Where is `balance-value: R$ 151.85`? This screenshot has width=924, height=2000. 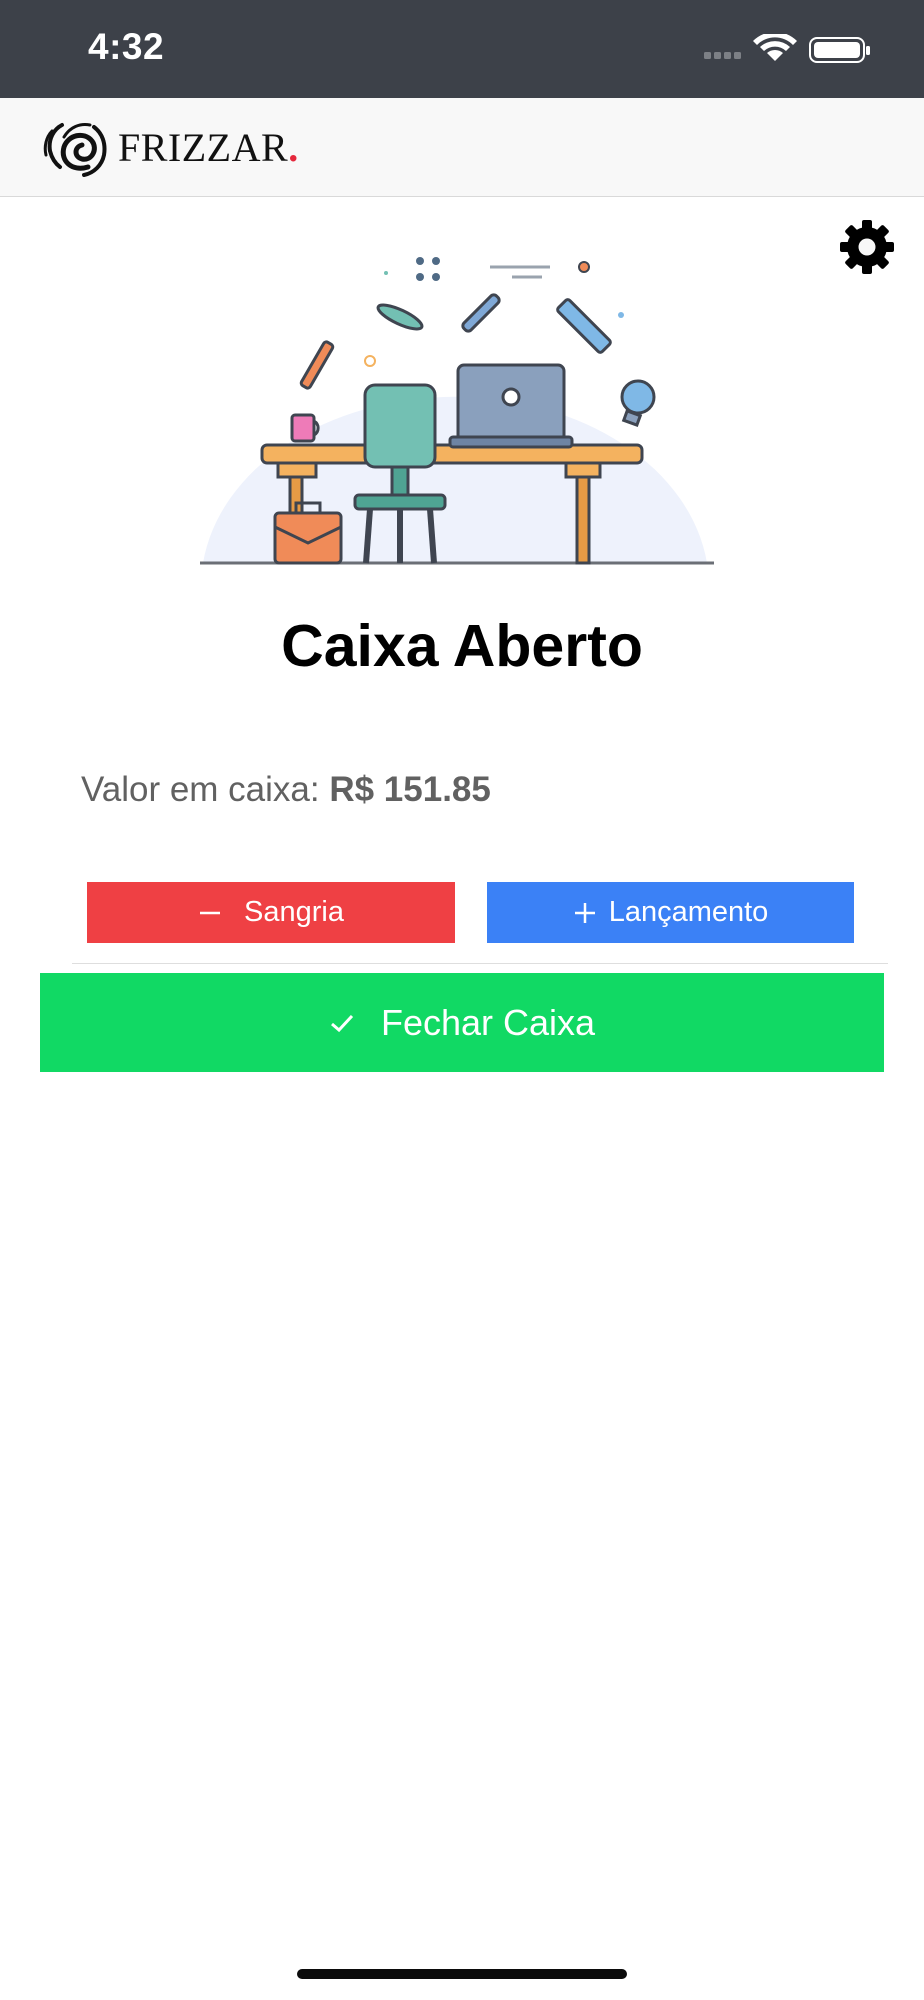 balance-value: R$ 151.85 is located at coordinates (410, 789).